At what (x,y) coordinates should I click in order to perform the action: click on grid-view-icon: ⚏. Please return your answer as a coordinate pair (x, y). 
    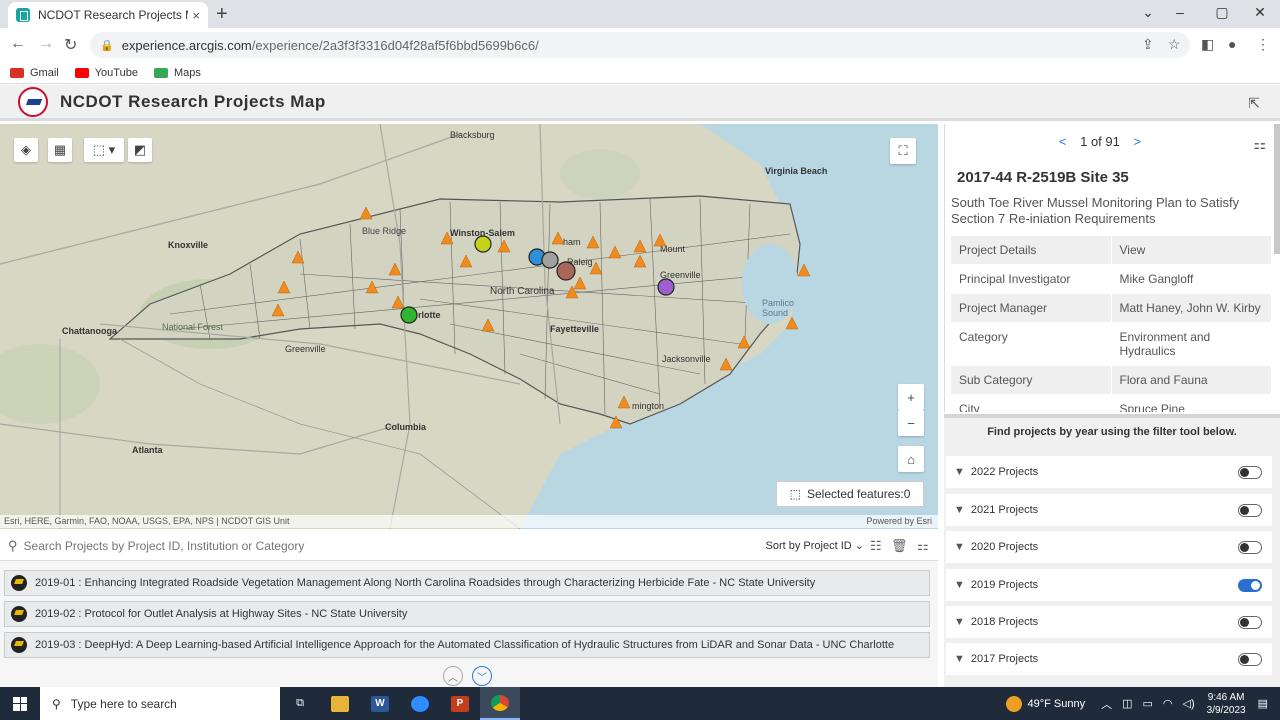
    Looking at the image, I should click on (923, 546).